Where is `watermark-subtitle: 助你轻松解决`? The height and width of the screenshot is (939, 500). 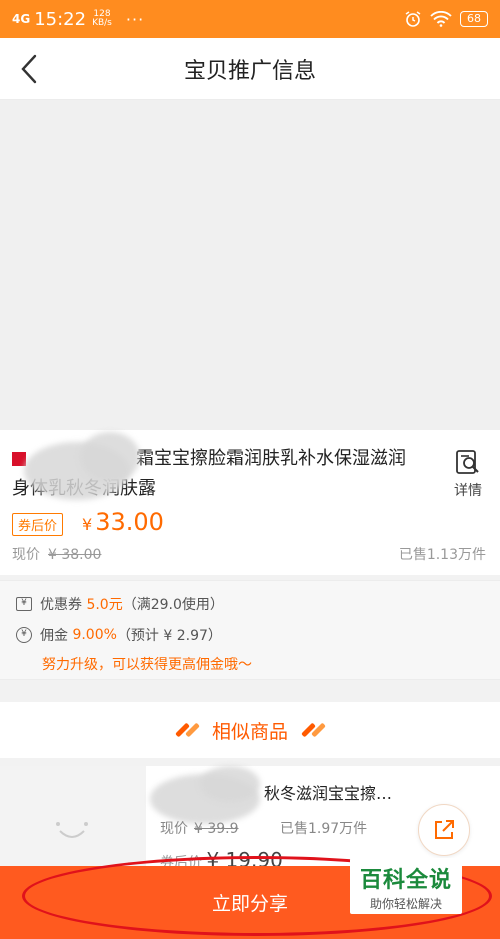
watermark-subtitle: 助你轻松解决 is located at coordinates (405, 904).